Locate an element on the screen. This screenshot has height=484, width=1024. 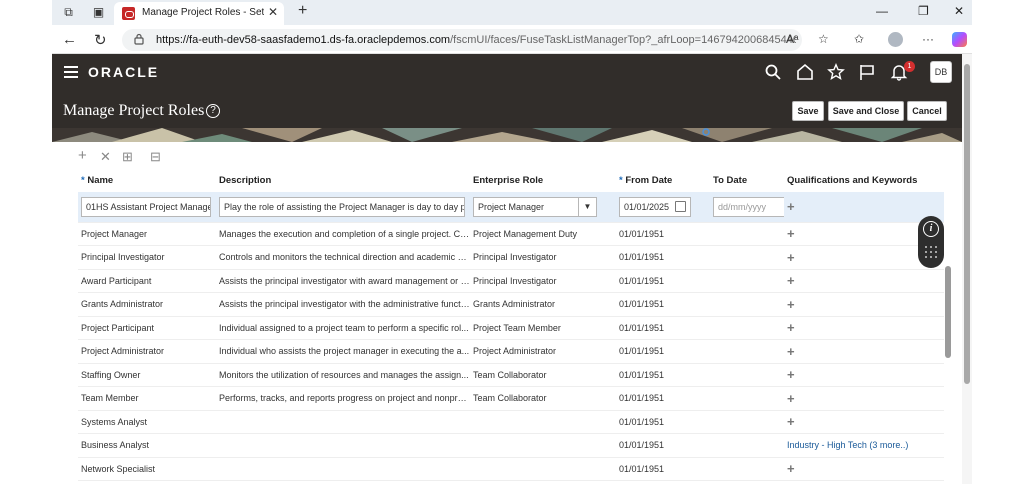
favorites-bar-icon: ✩ is located at coordinates (859, 39).